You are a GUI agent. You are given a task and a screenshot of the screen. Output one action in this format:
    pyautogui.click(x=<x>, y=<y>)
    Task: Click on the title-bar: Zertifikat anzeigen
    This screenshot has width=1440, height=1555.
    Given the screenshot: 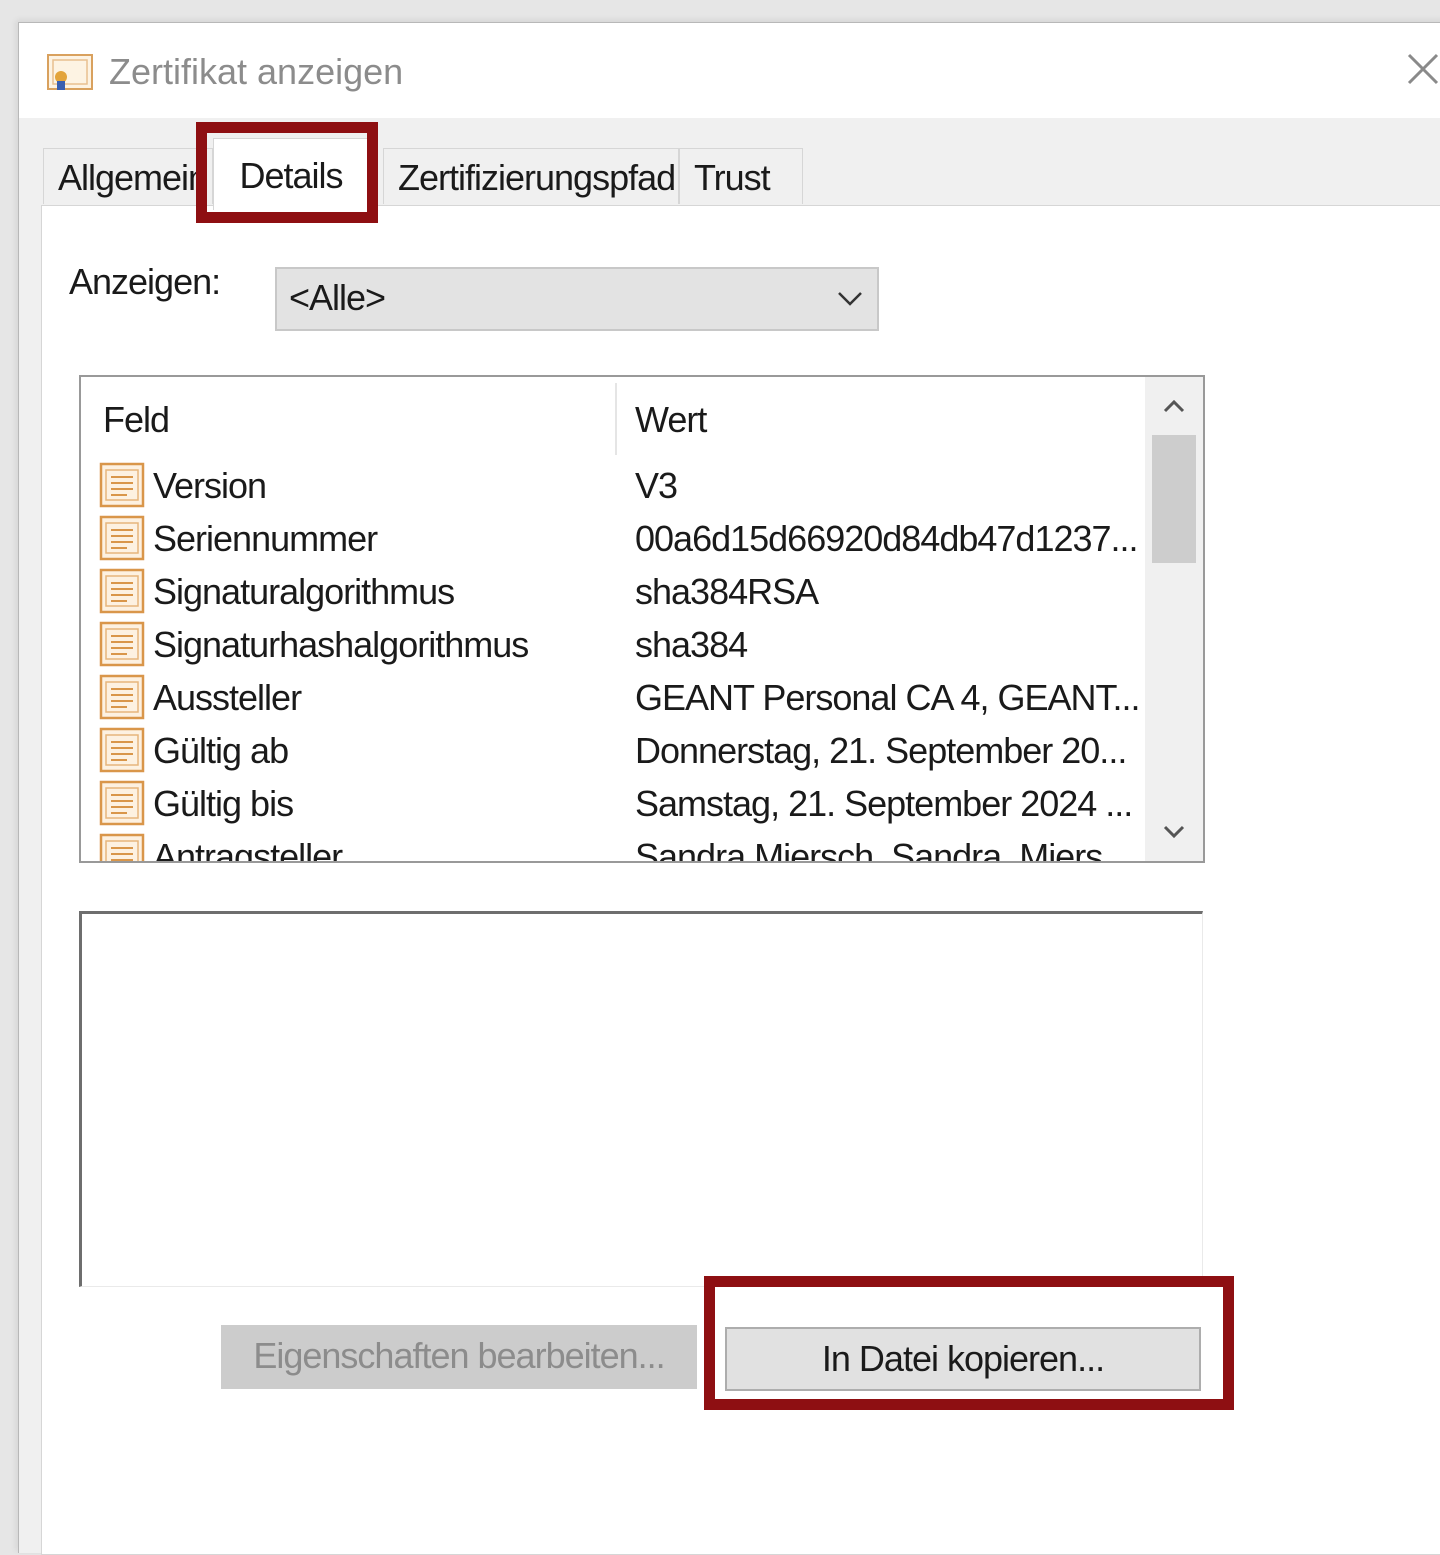 What is the action you would take?
    pyautogui.click(x=729, y=70)
    